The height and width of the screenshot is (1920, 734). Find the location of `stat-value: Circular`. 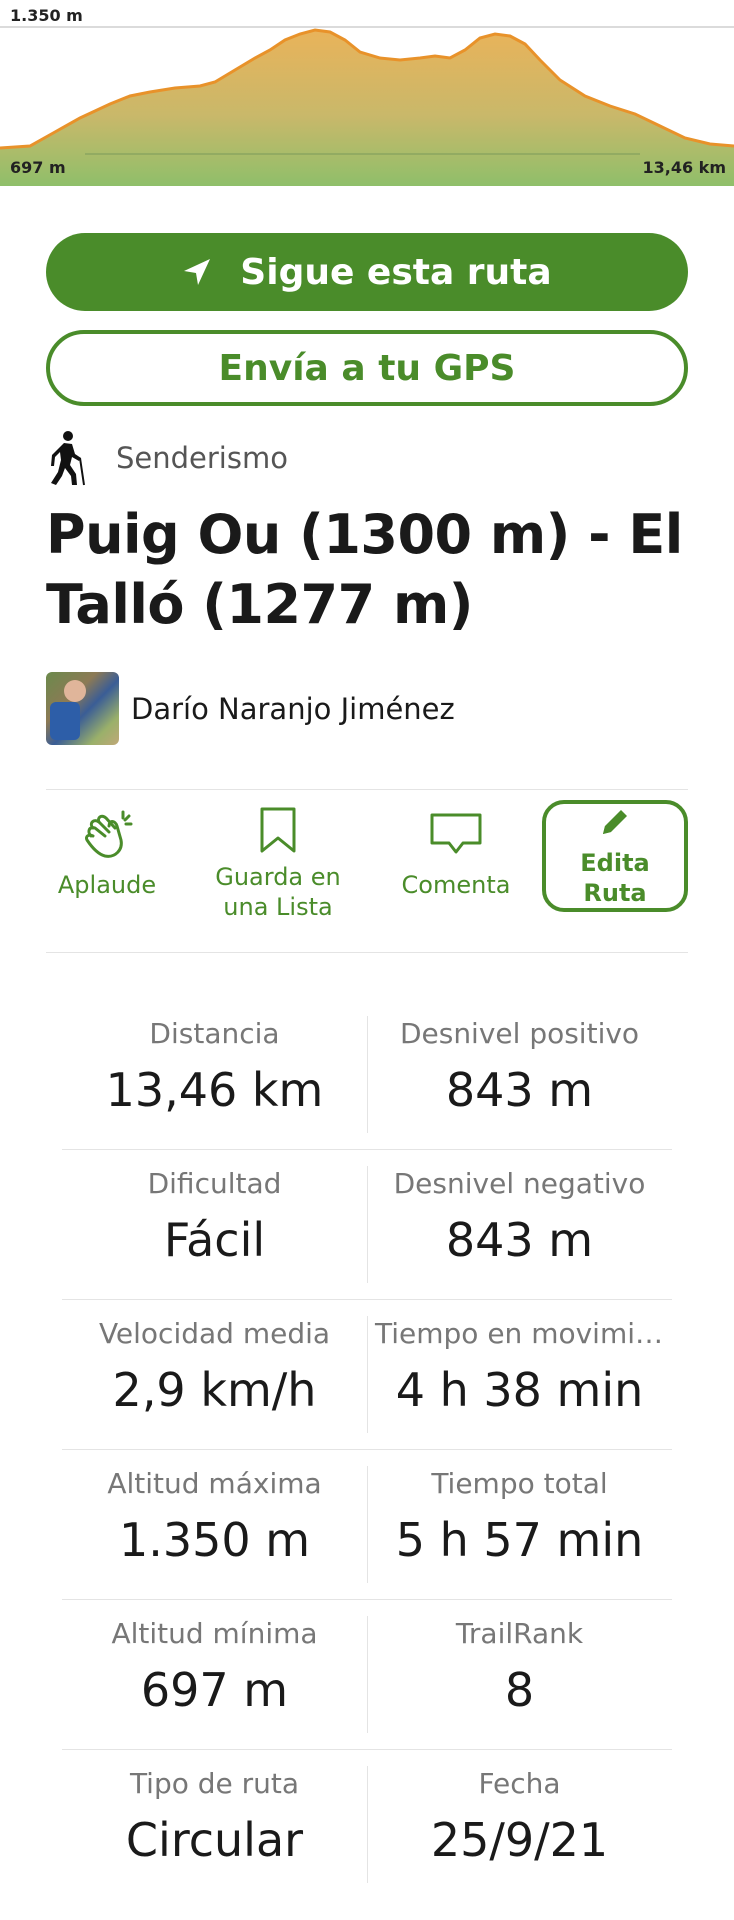

stat-value: Circular is located at coordinates (214, 1840).